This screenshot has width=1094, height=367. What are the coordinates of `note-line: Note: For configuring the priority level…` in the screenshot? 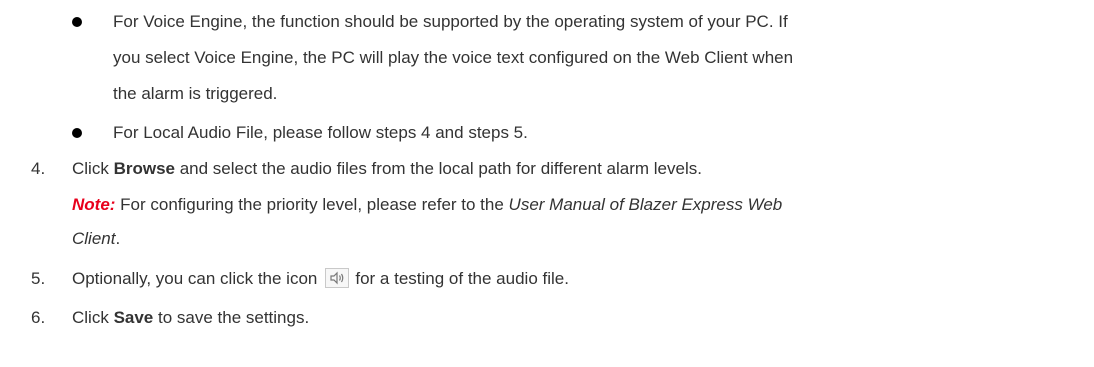 It's located at (427, 205).